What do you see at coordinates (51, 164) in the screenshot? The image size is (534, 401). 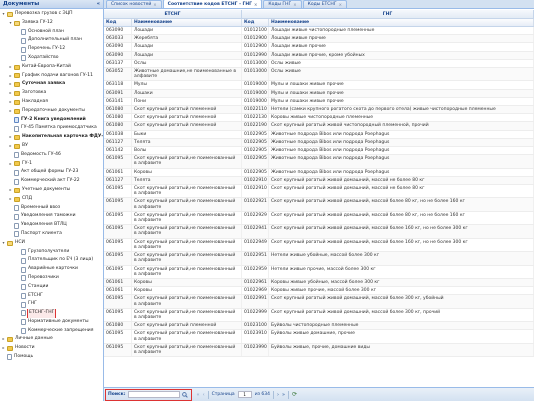 I see `tree-item: ▸ ГУ-1` at bounding box center [51, 164].